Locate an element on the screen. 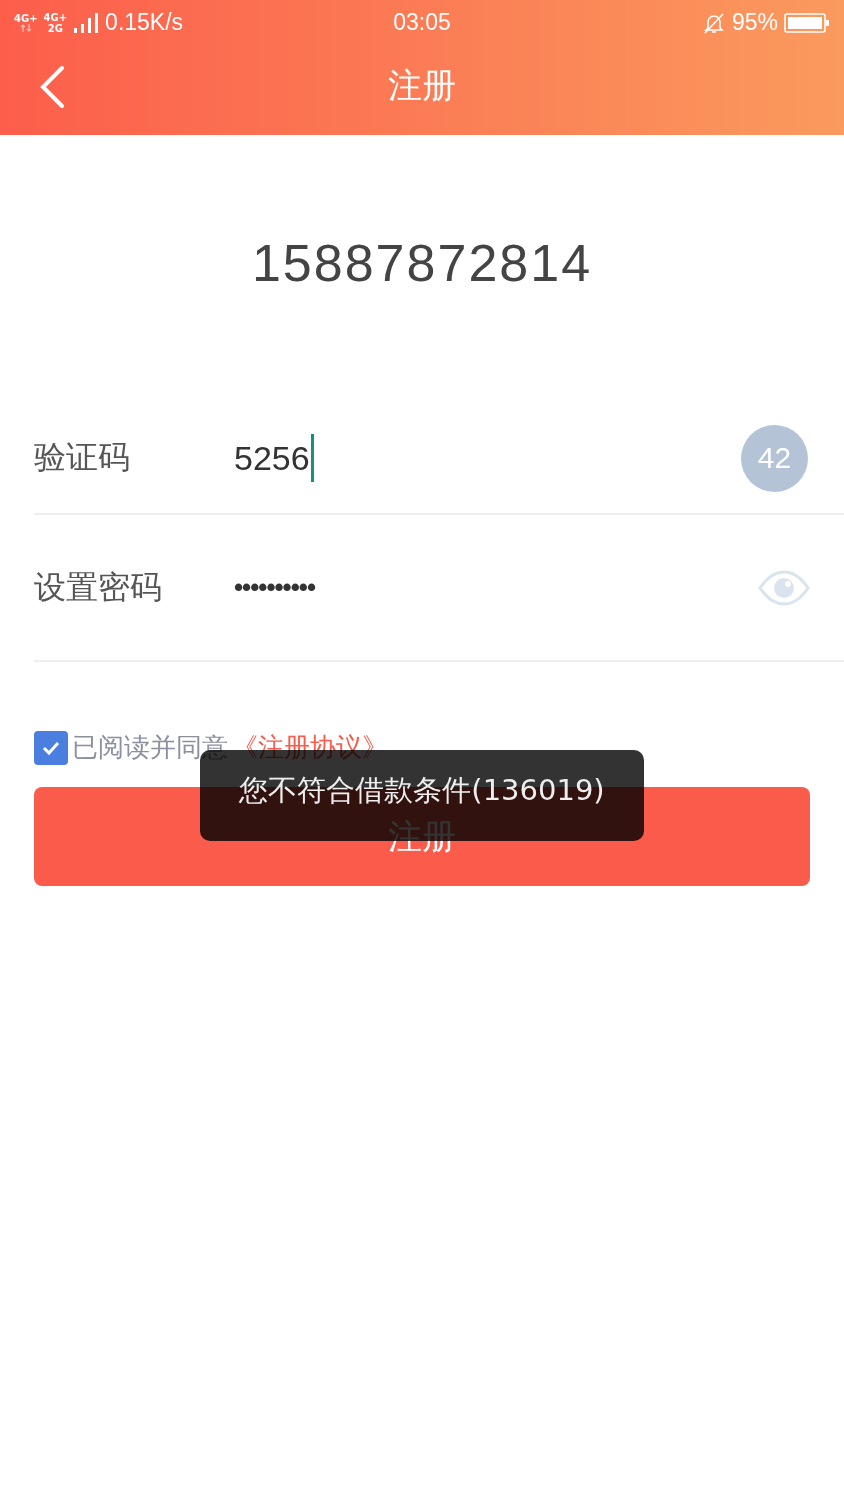 The image size is (844, 1500). agreement-checkbox is located at coordinates (51, 747).